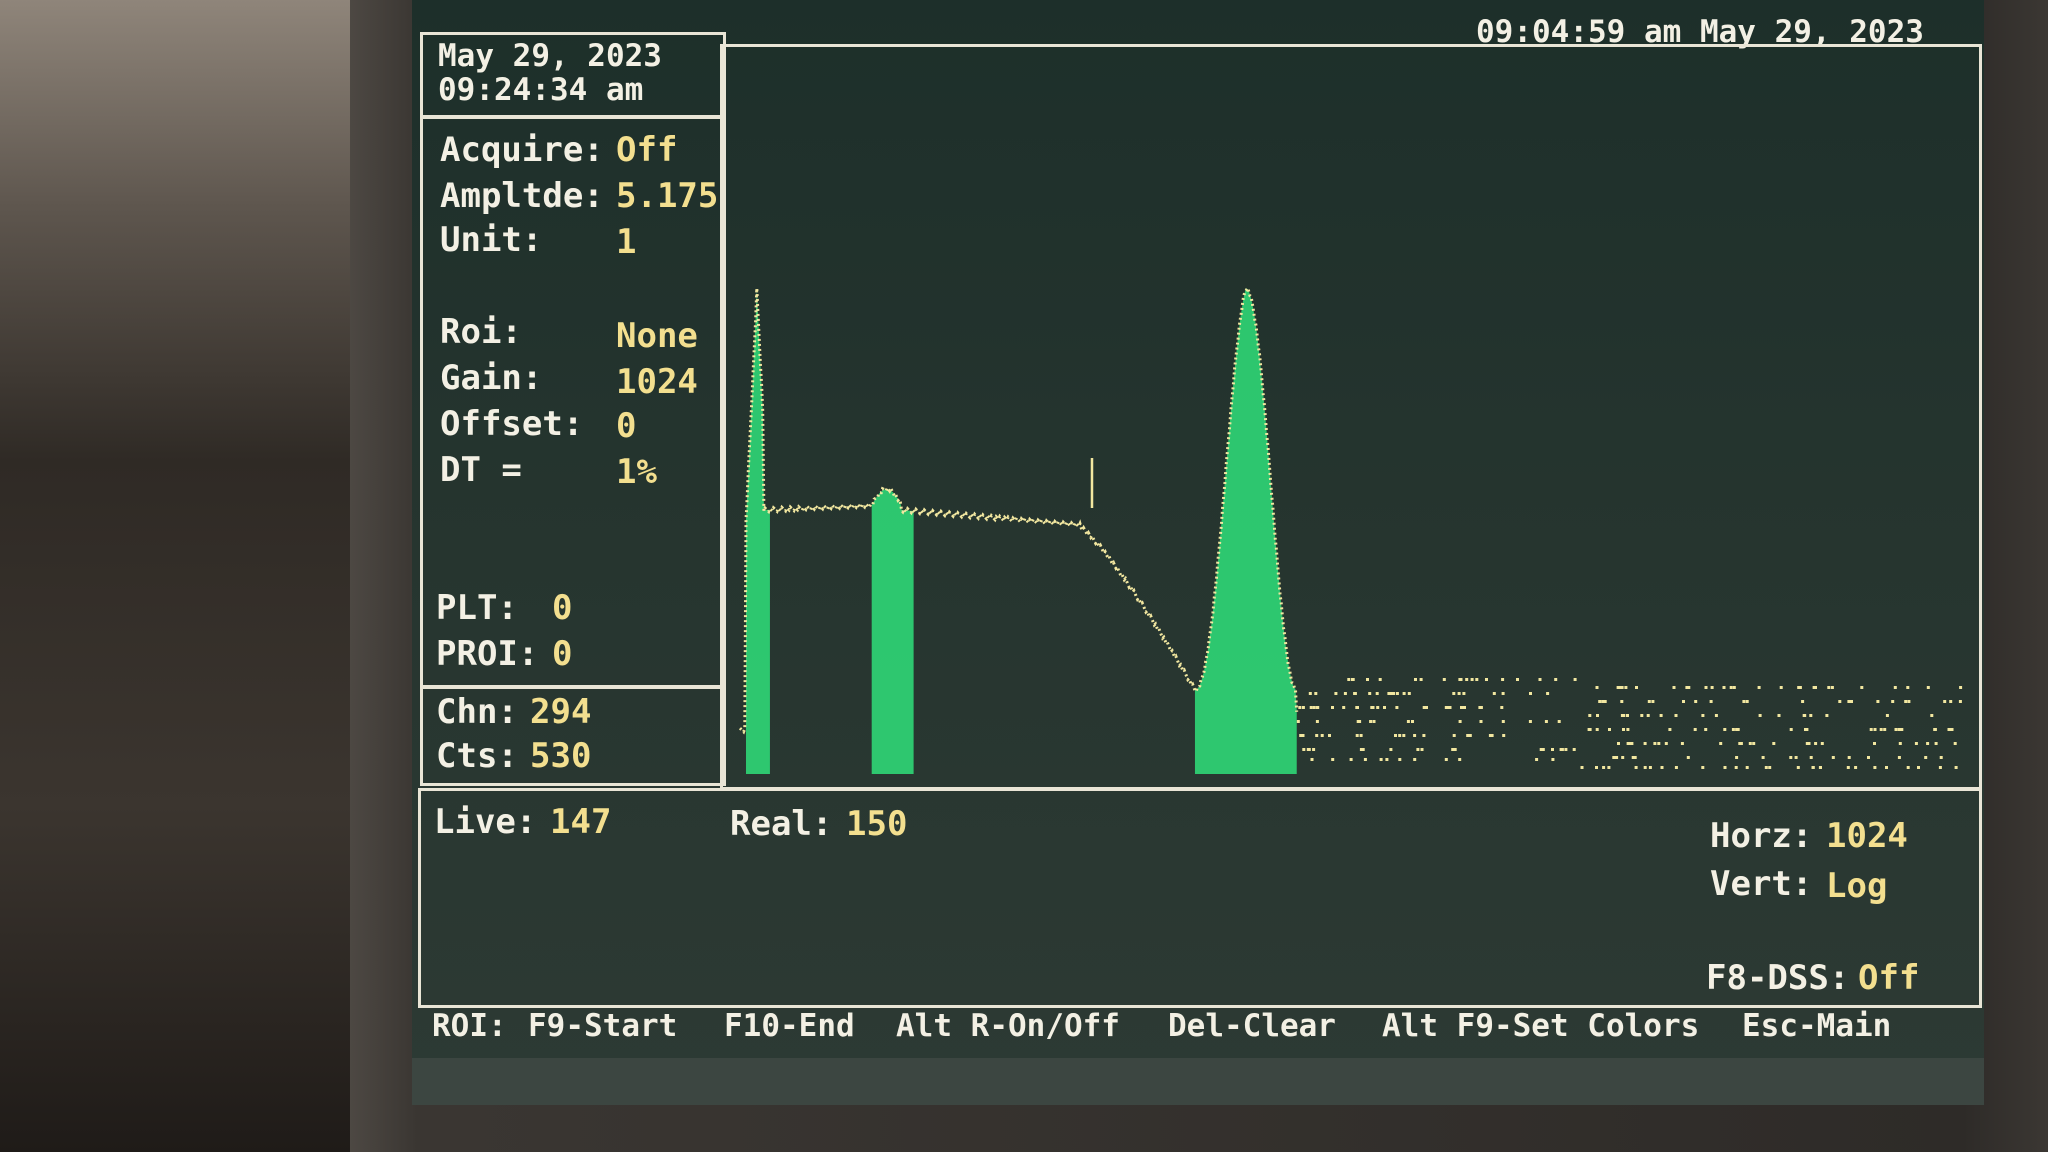 The image size is (2048, 1152). What do you see at coordinates (1761, 836) in the screenshot?
I see `horz-label: Horz:` at bounding box center [1761, 836].